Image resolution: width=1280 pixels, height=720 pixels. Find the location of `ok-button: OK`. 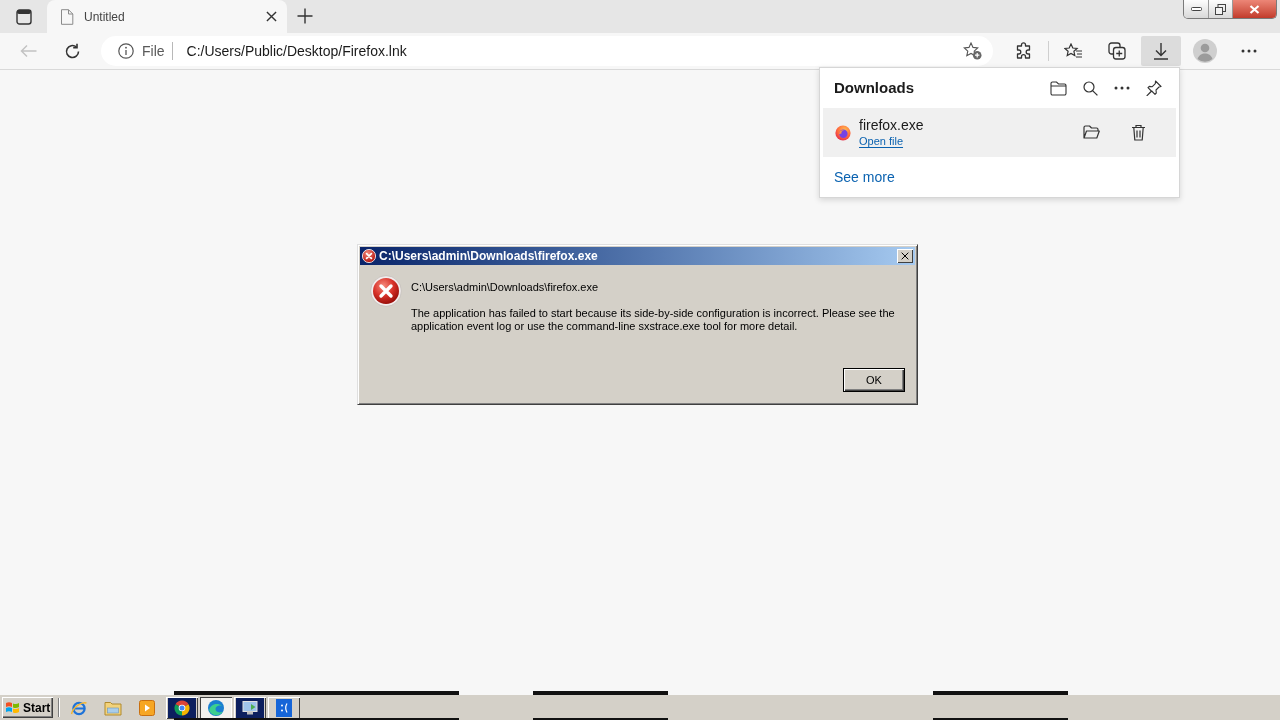

ok-button: OK is located at coordinates (874, 380).